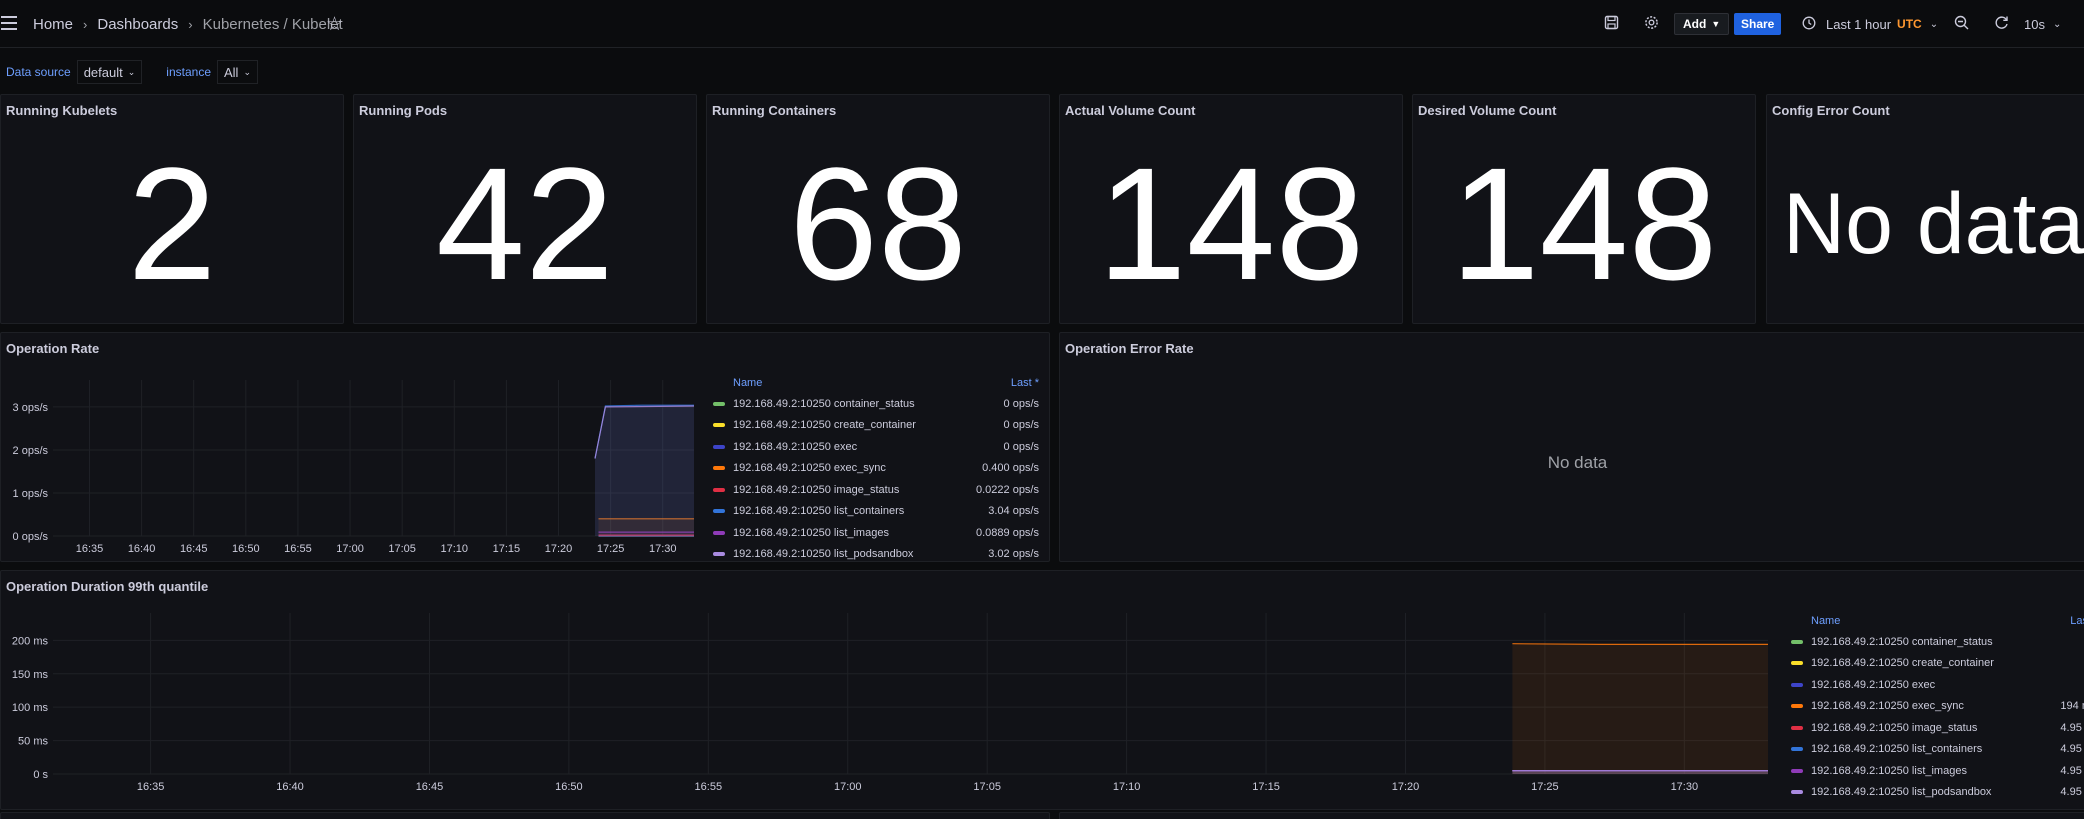 The image size is (2084, 819). What do you see at coordinates (1651, 22) in the screenshot?
I see `gear-icon` at bounding box center [1651, 22].